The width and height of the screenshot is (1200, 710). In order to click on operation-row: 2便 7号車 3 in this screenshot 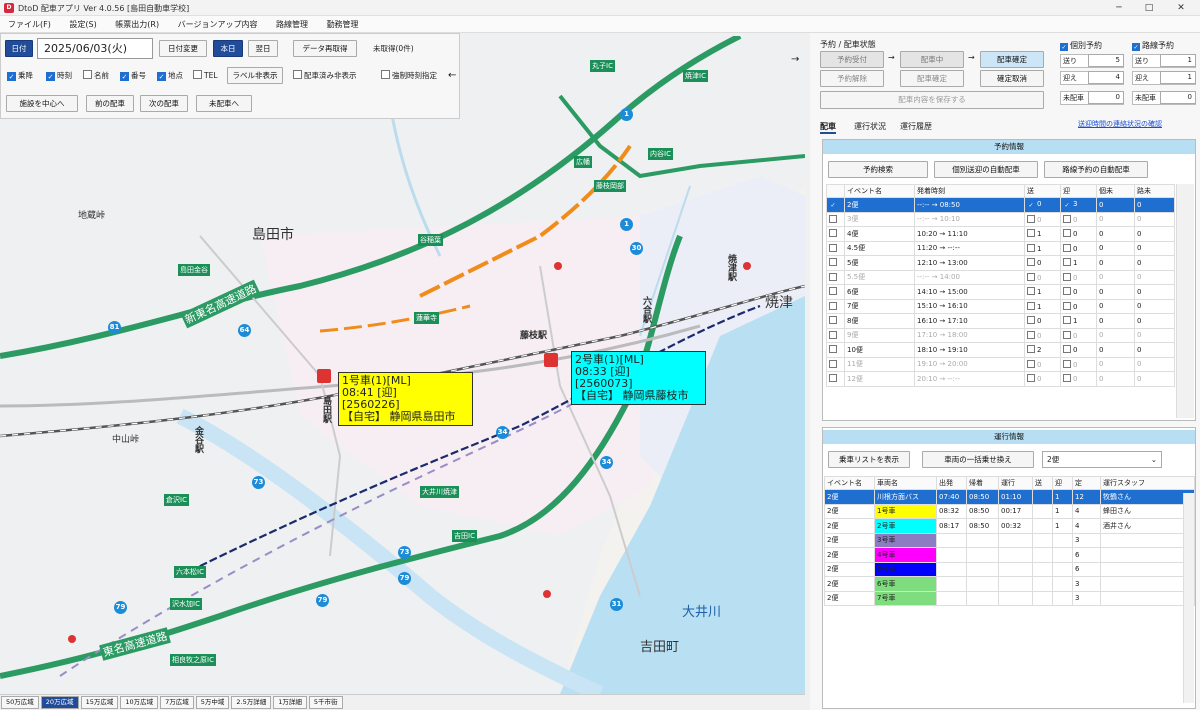, I will do `click(1009, 598)`.